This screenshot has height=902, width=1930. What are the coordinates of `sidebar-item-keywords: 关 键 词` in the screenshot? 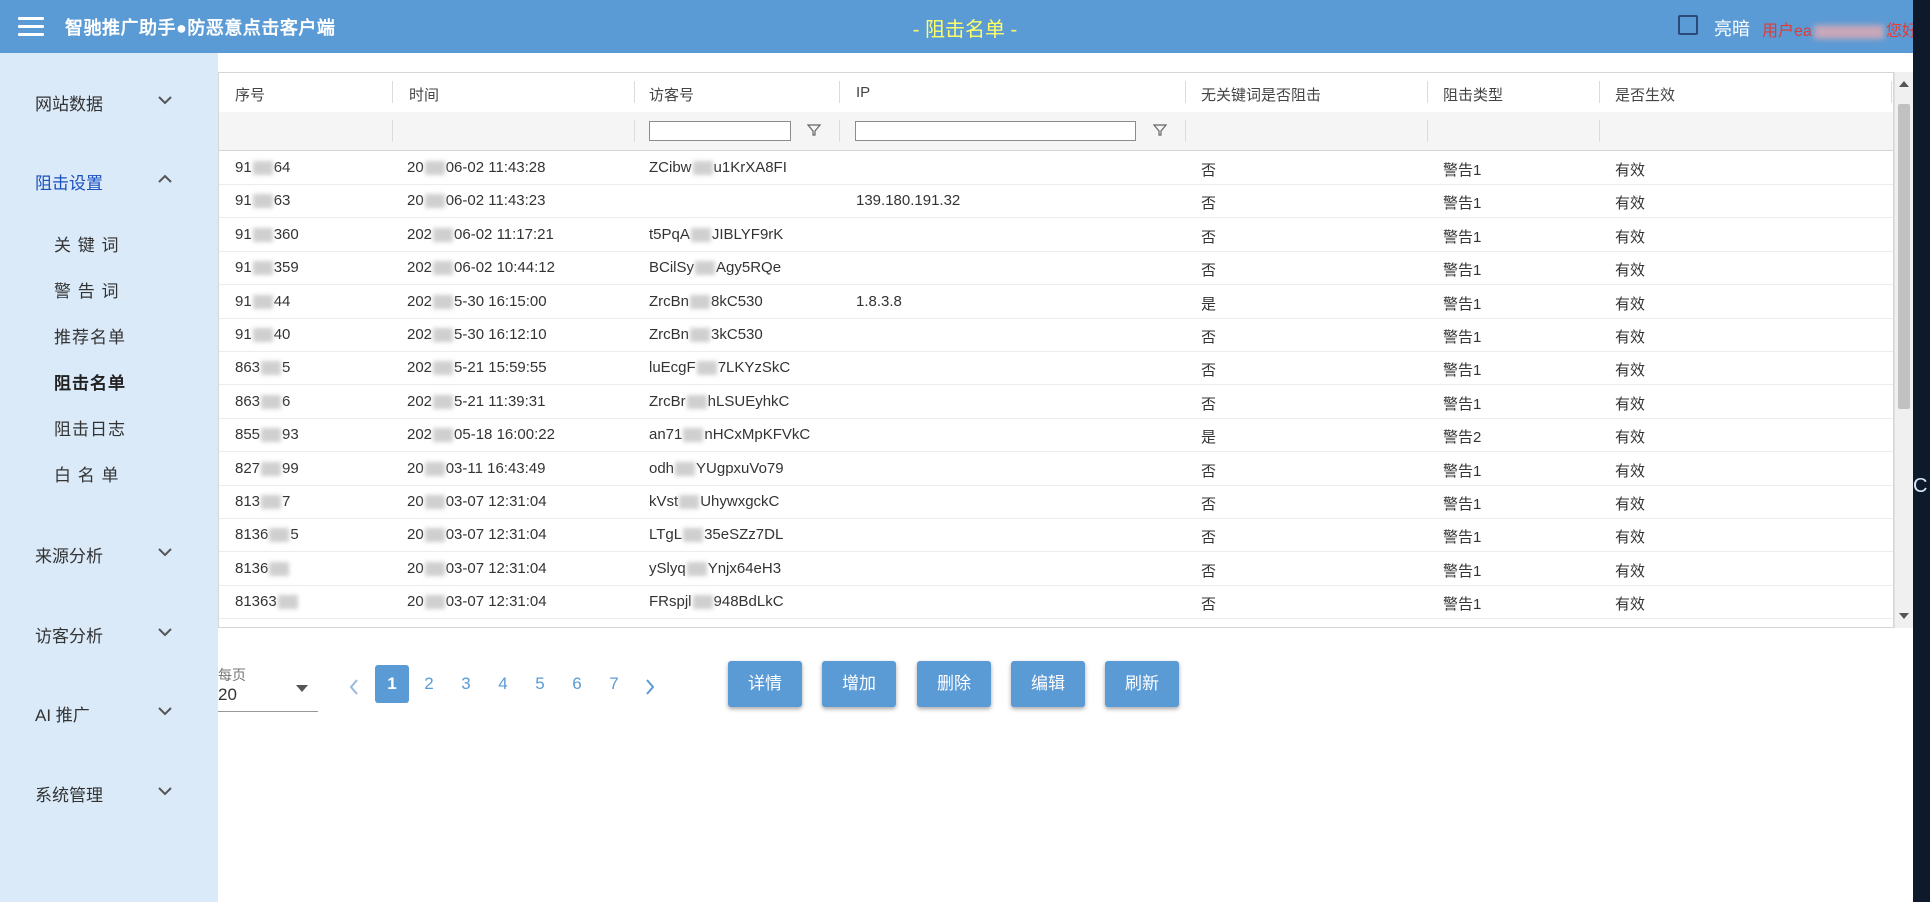 It's located at (86, 243).